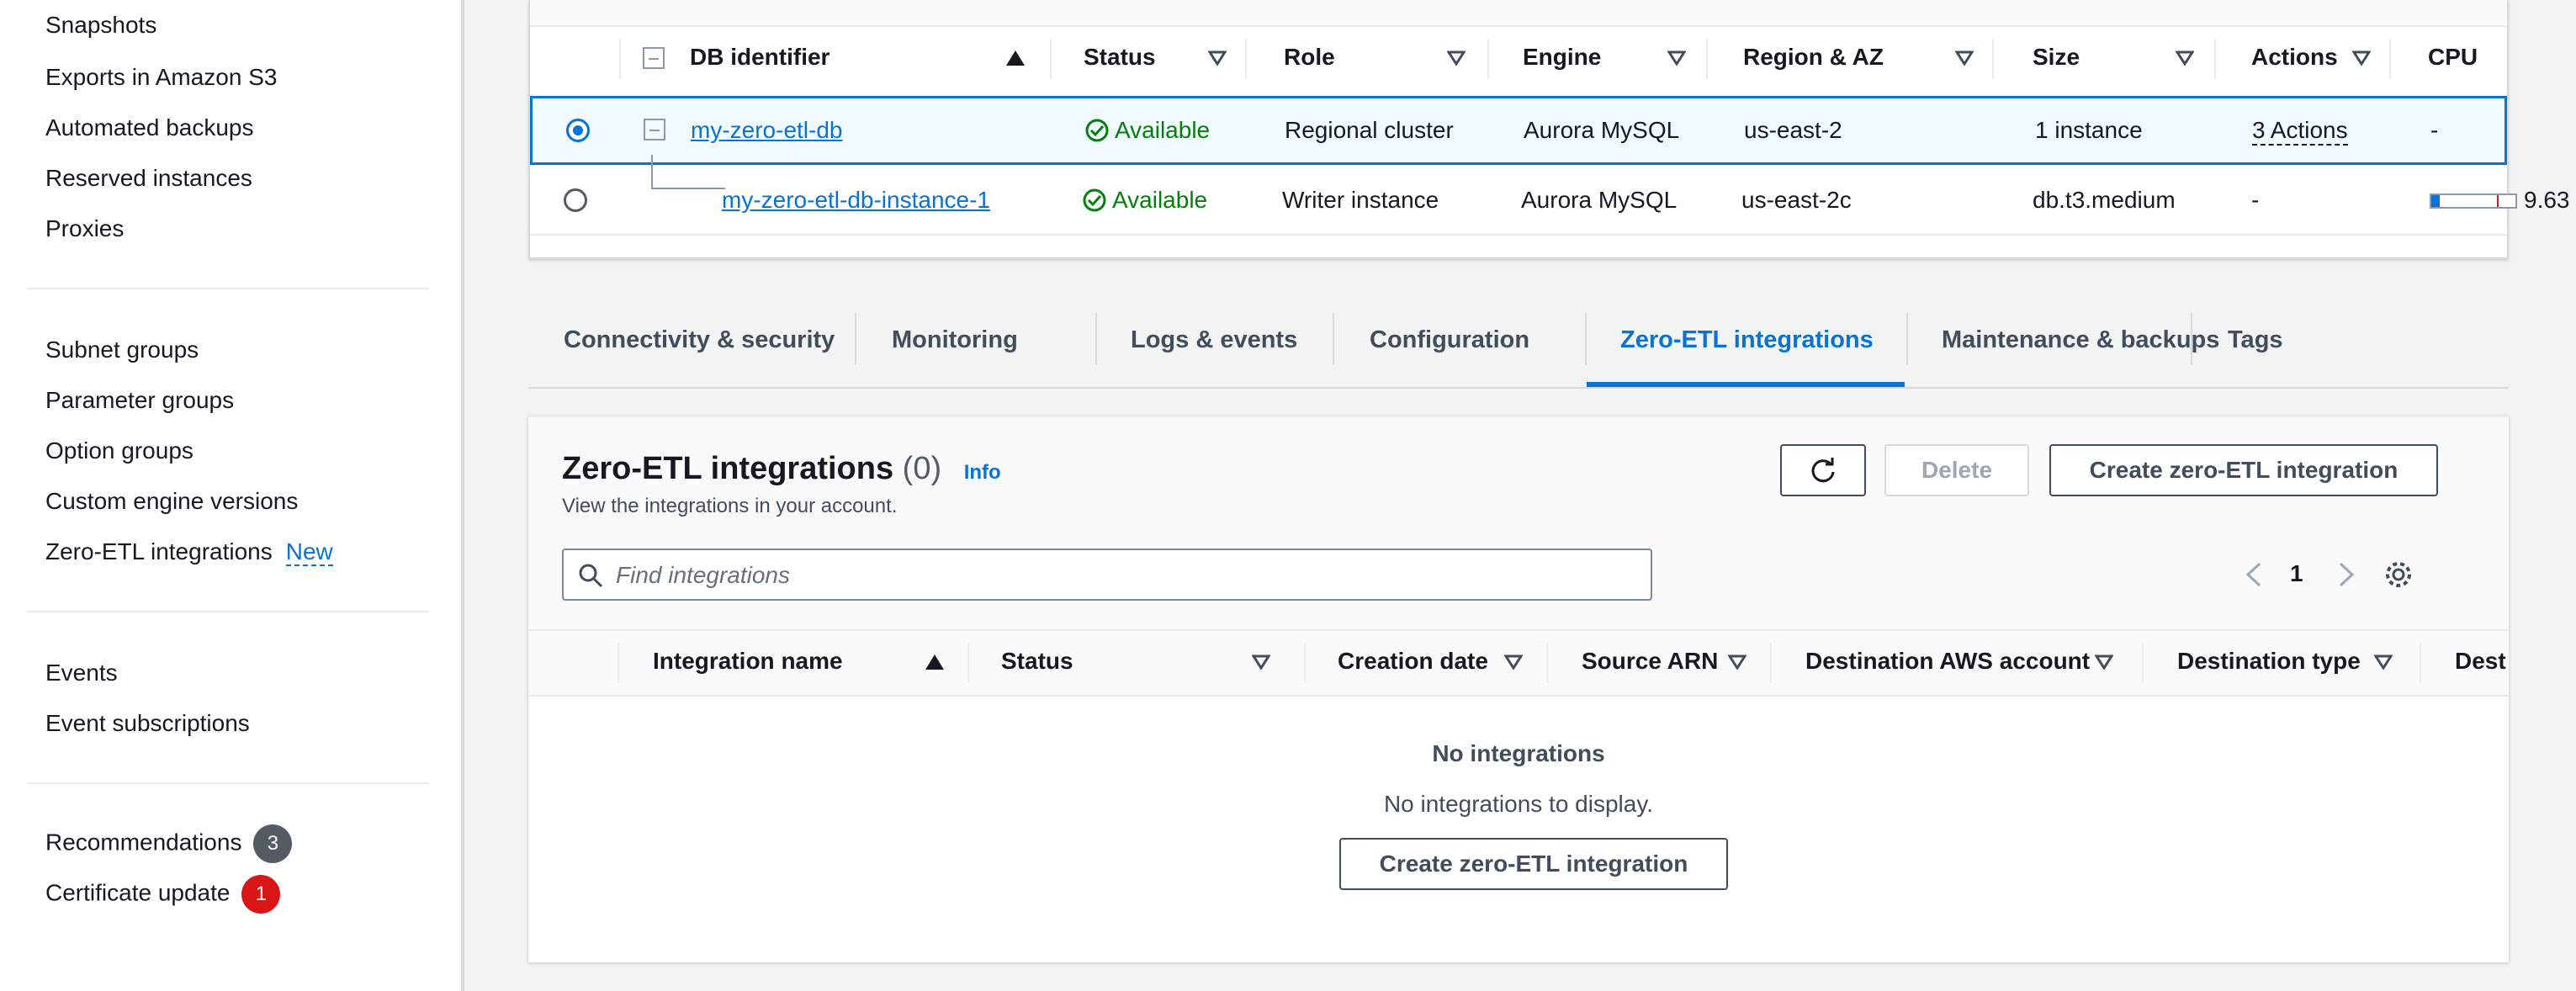 Image resolution: width=2576 pixels, height=991 pixels. I want to click on column-db-identifier: DB identifier, so click(760, 58).